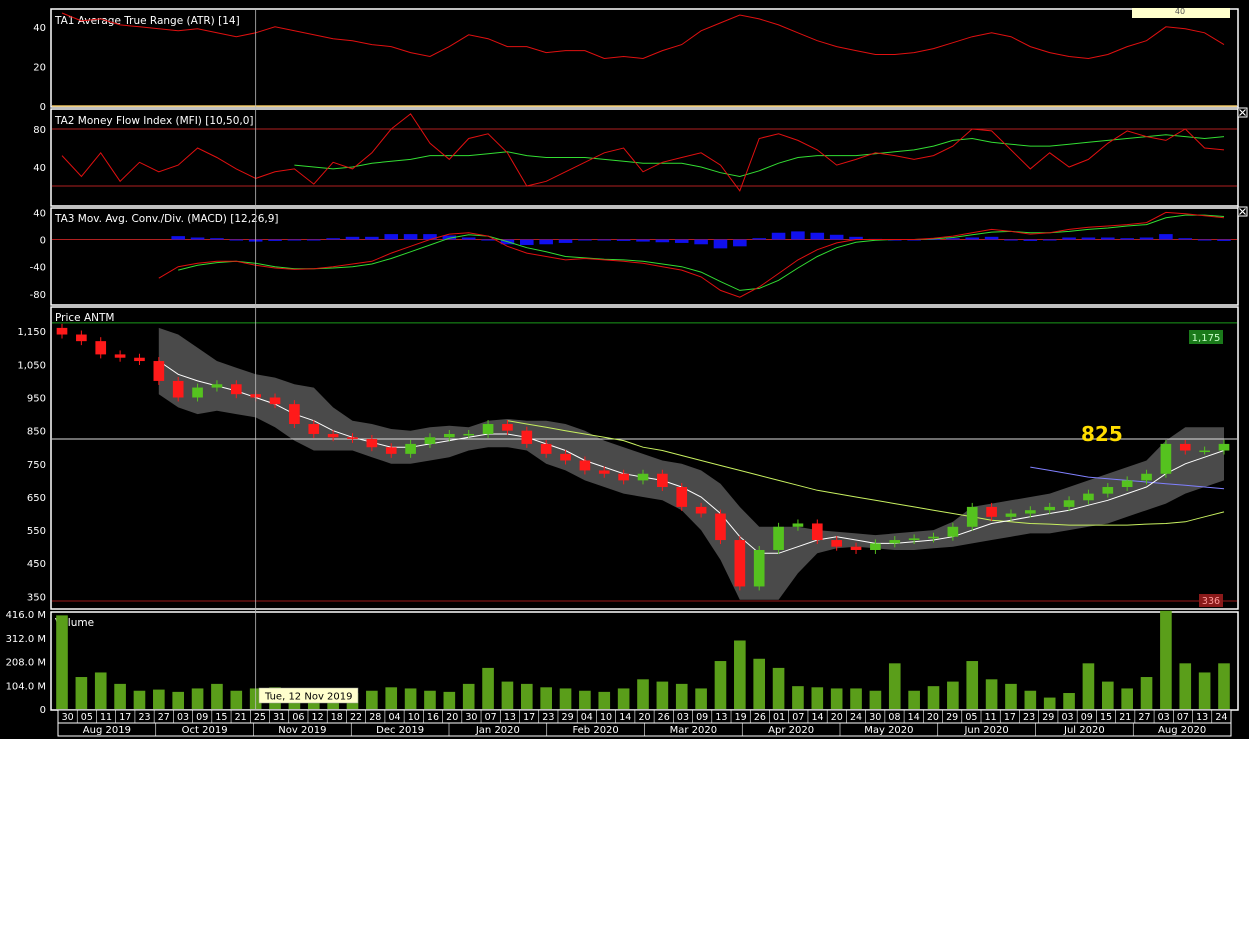  What do you see at coordinates (38, 268) in the screenshot?
I see `macd-axis-tick: -40` at bounding box center [38, 268].